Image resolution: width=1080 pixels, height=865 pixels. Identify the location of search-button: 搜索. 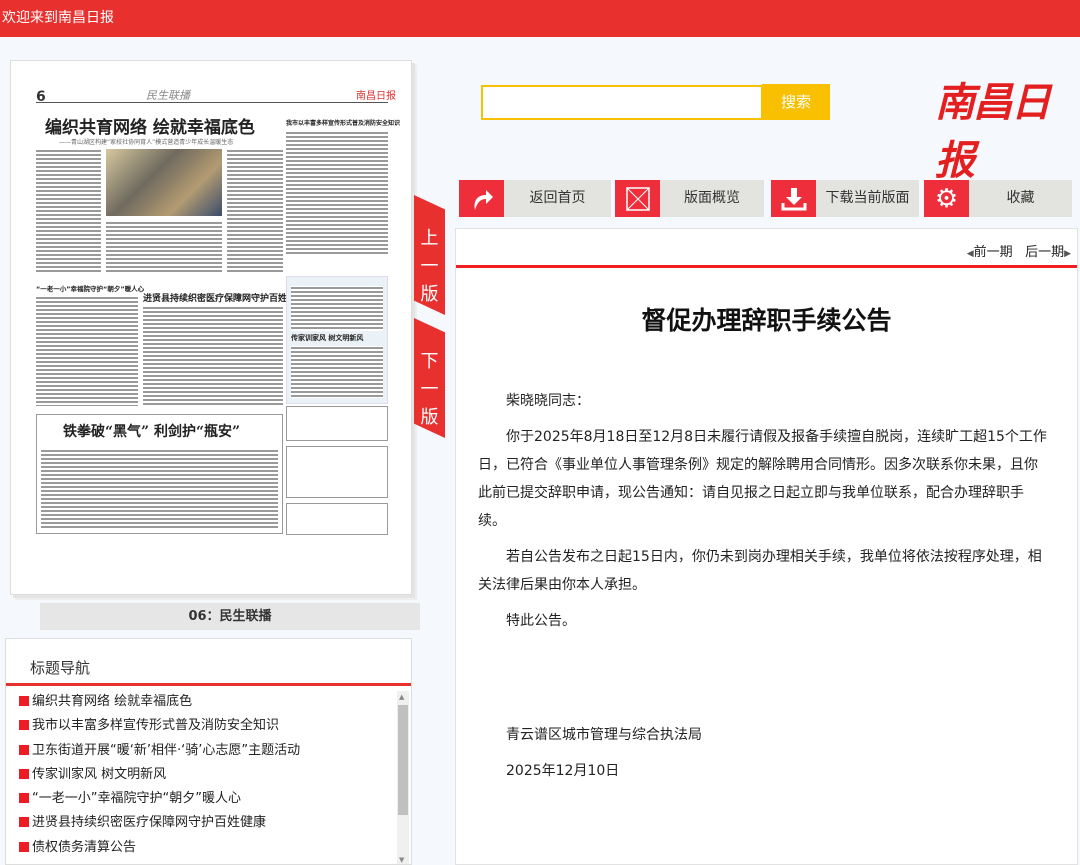
(796, 102).